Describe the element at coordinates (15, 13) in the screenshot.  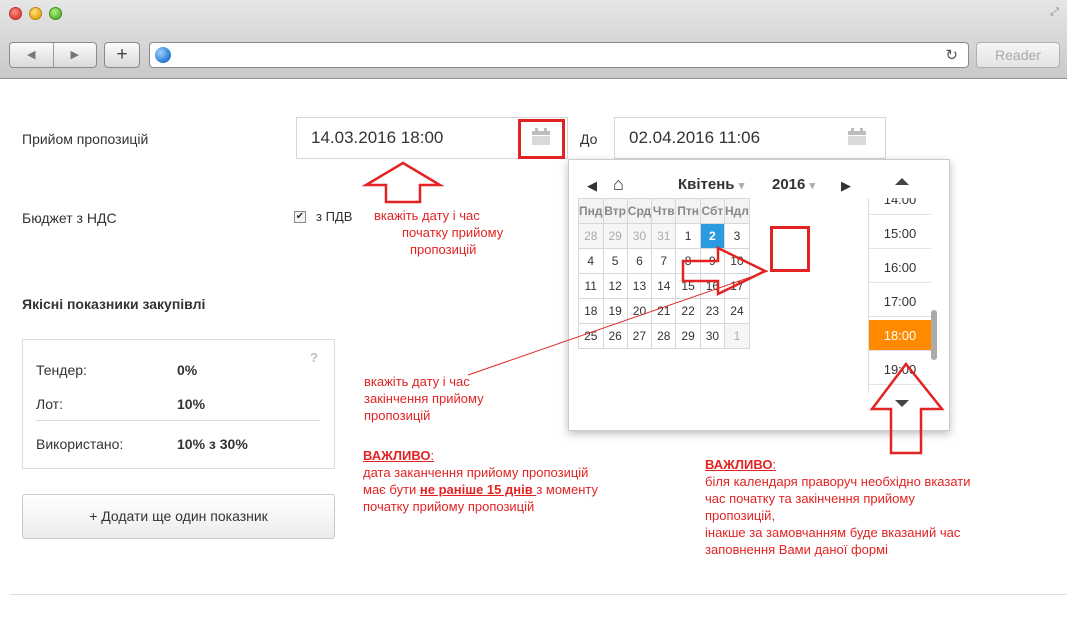
I see `close-window-button` at that location.